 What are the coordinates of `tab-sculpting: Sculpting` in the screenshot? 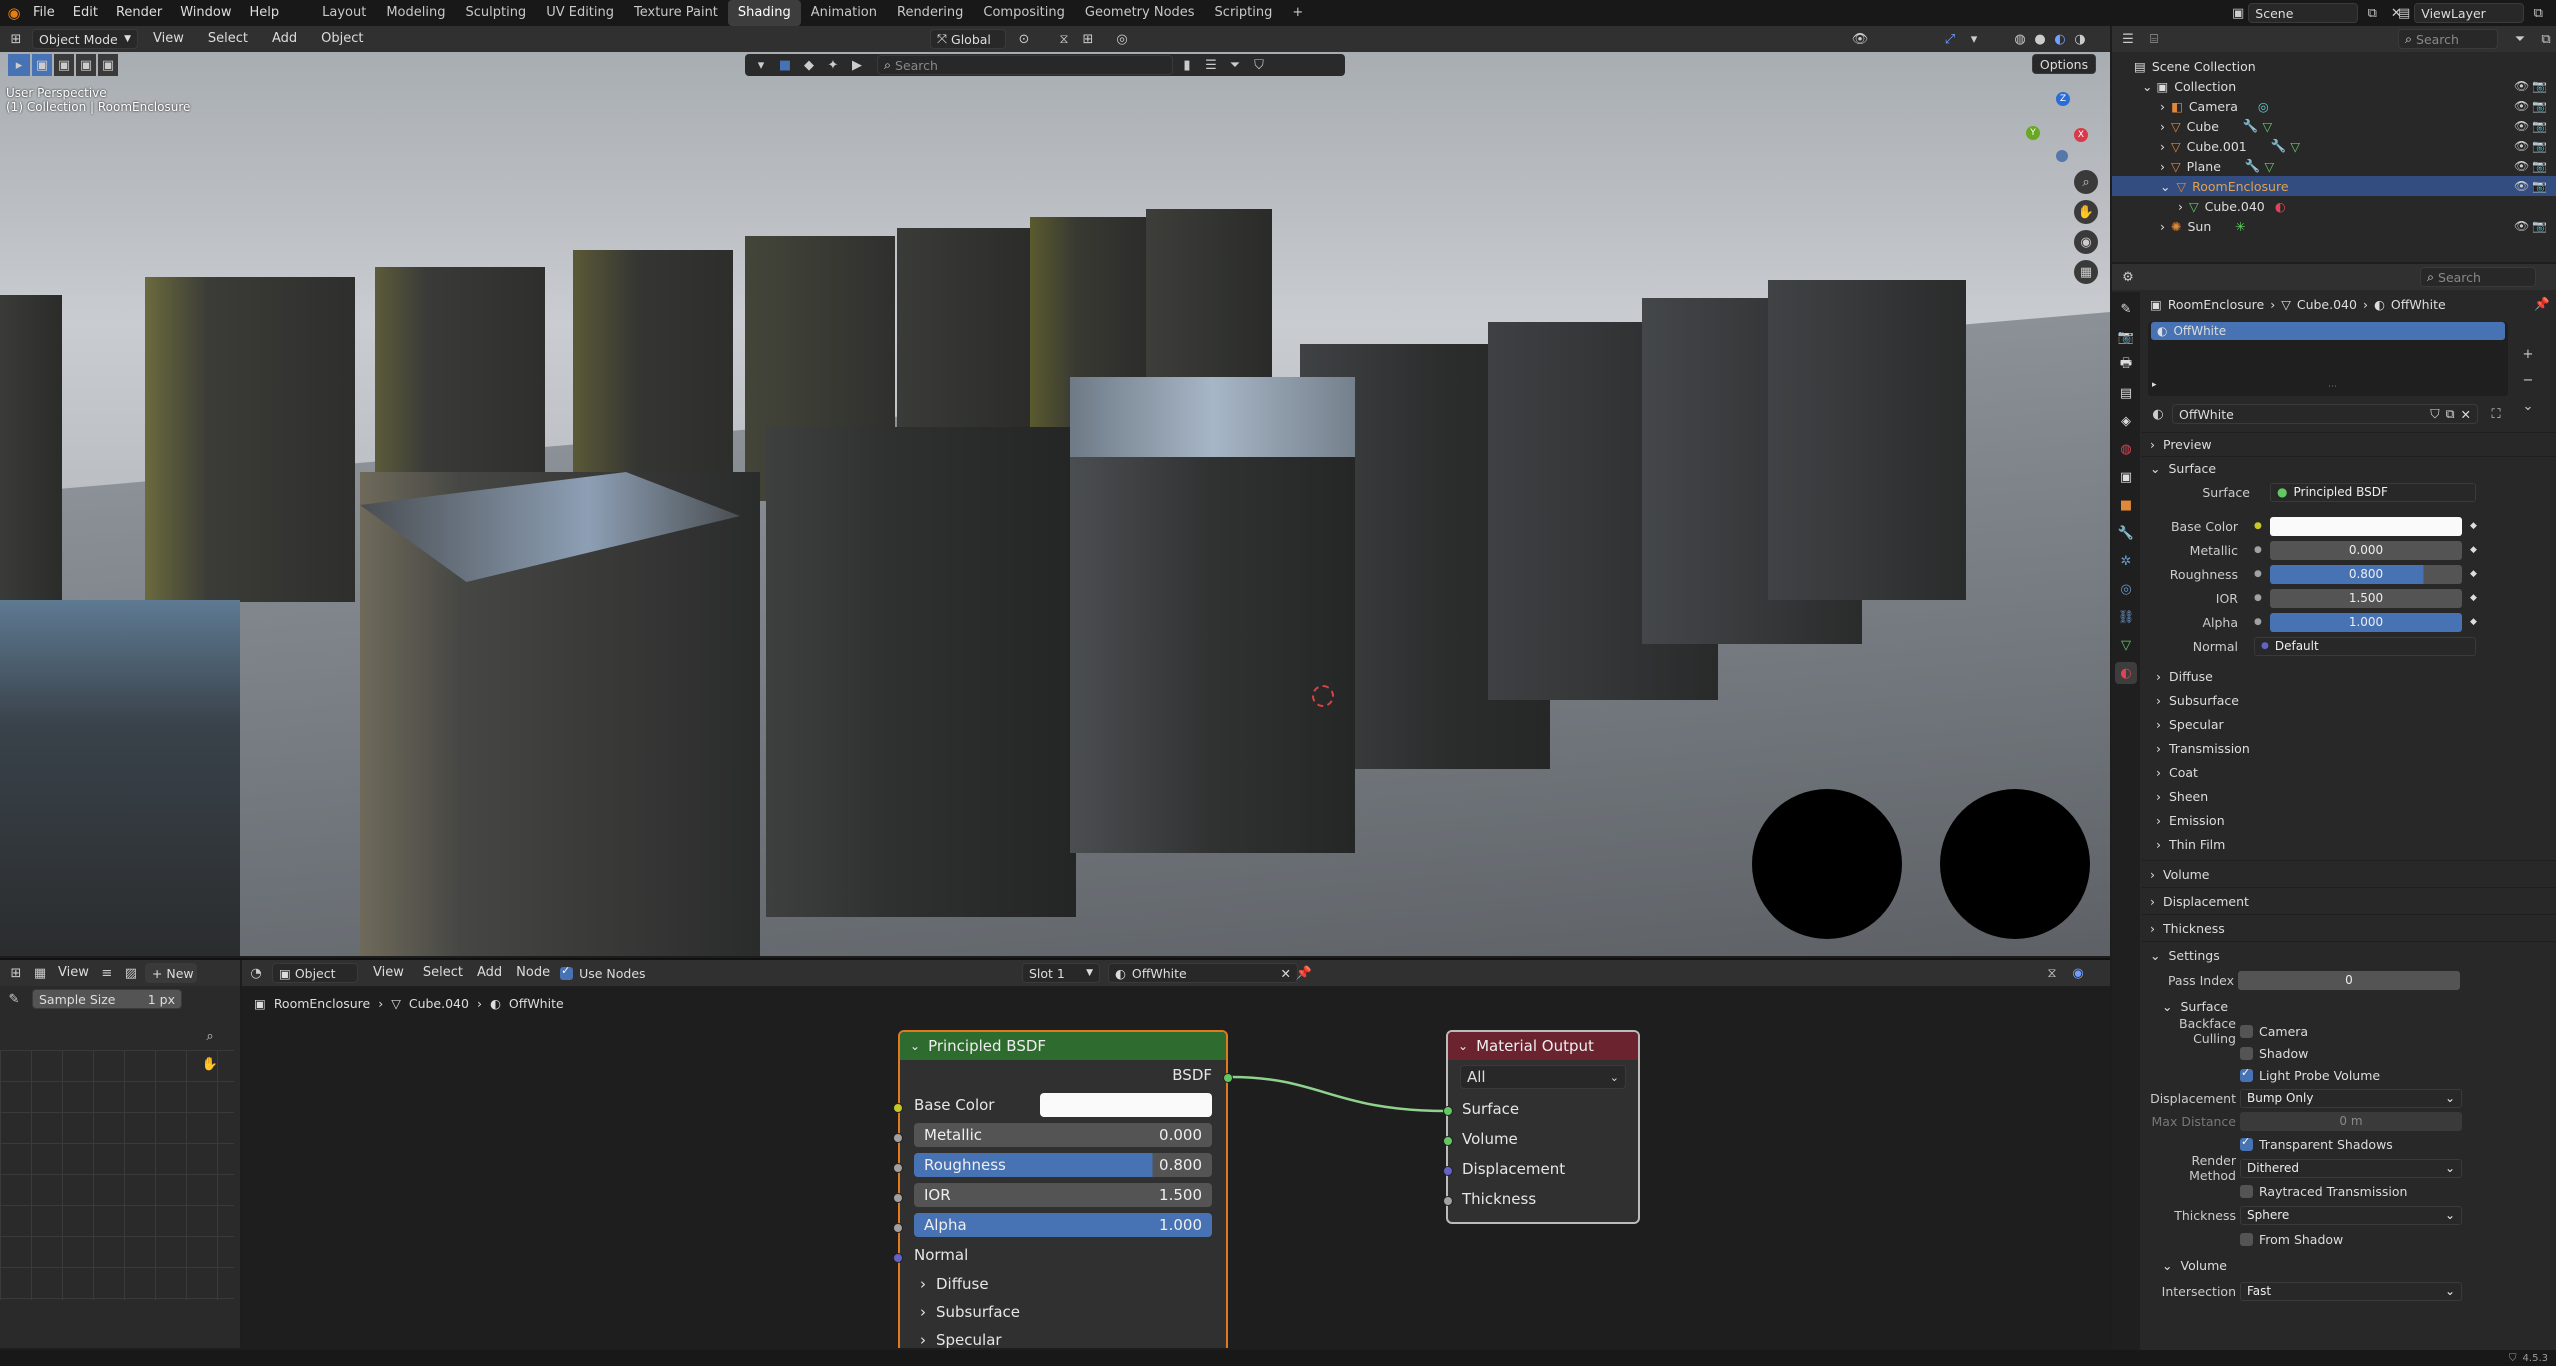 It's located at (495, 13).